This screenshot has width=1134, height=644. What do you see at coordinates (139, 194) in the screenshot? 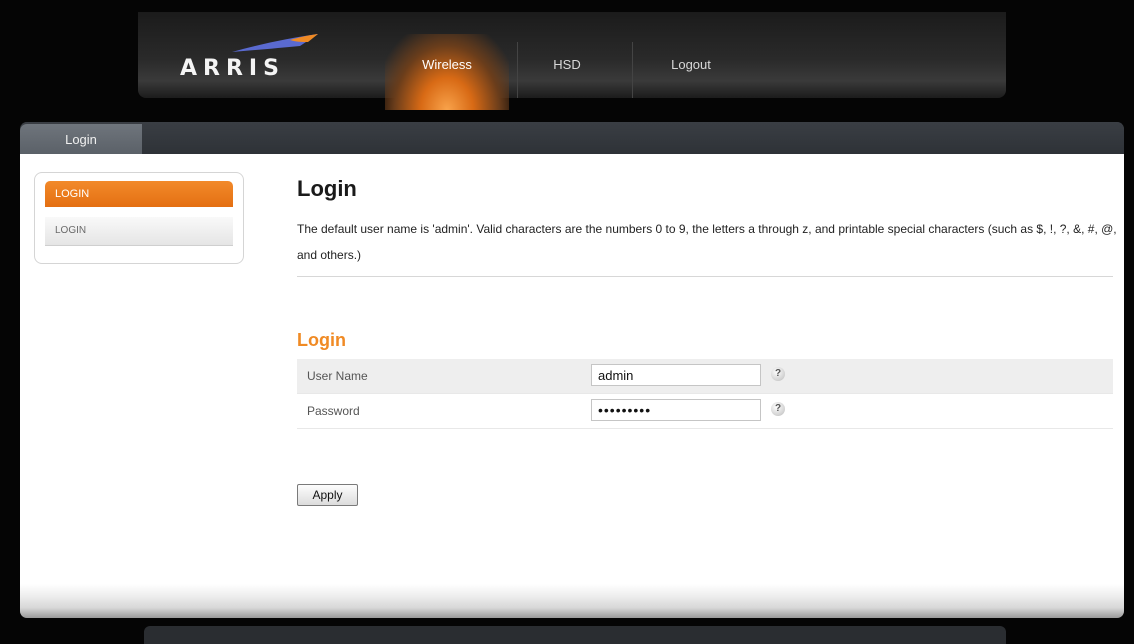
I see `sidebar-heading: LOGIN` at bounding box center [139, 194].